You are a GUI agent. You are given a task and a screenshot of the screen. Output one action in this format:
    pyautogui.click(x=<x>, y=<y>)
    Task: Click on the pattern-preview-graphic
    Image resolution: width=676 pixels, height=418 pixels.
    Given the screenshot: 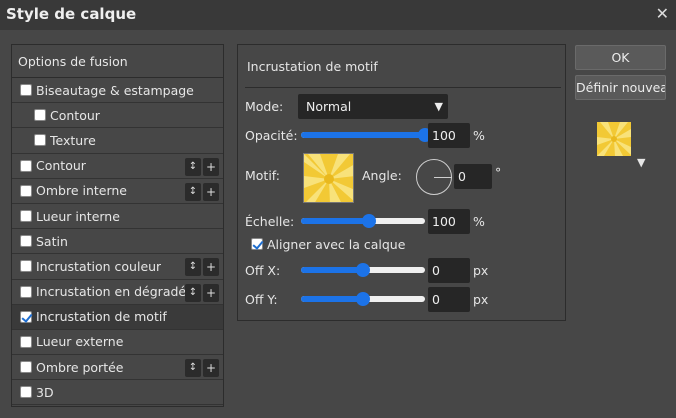 What is the action you would take?
    pyautogui.click(x=328, y=178)
    